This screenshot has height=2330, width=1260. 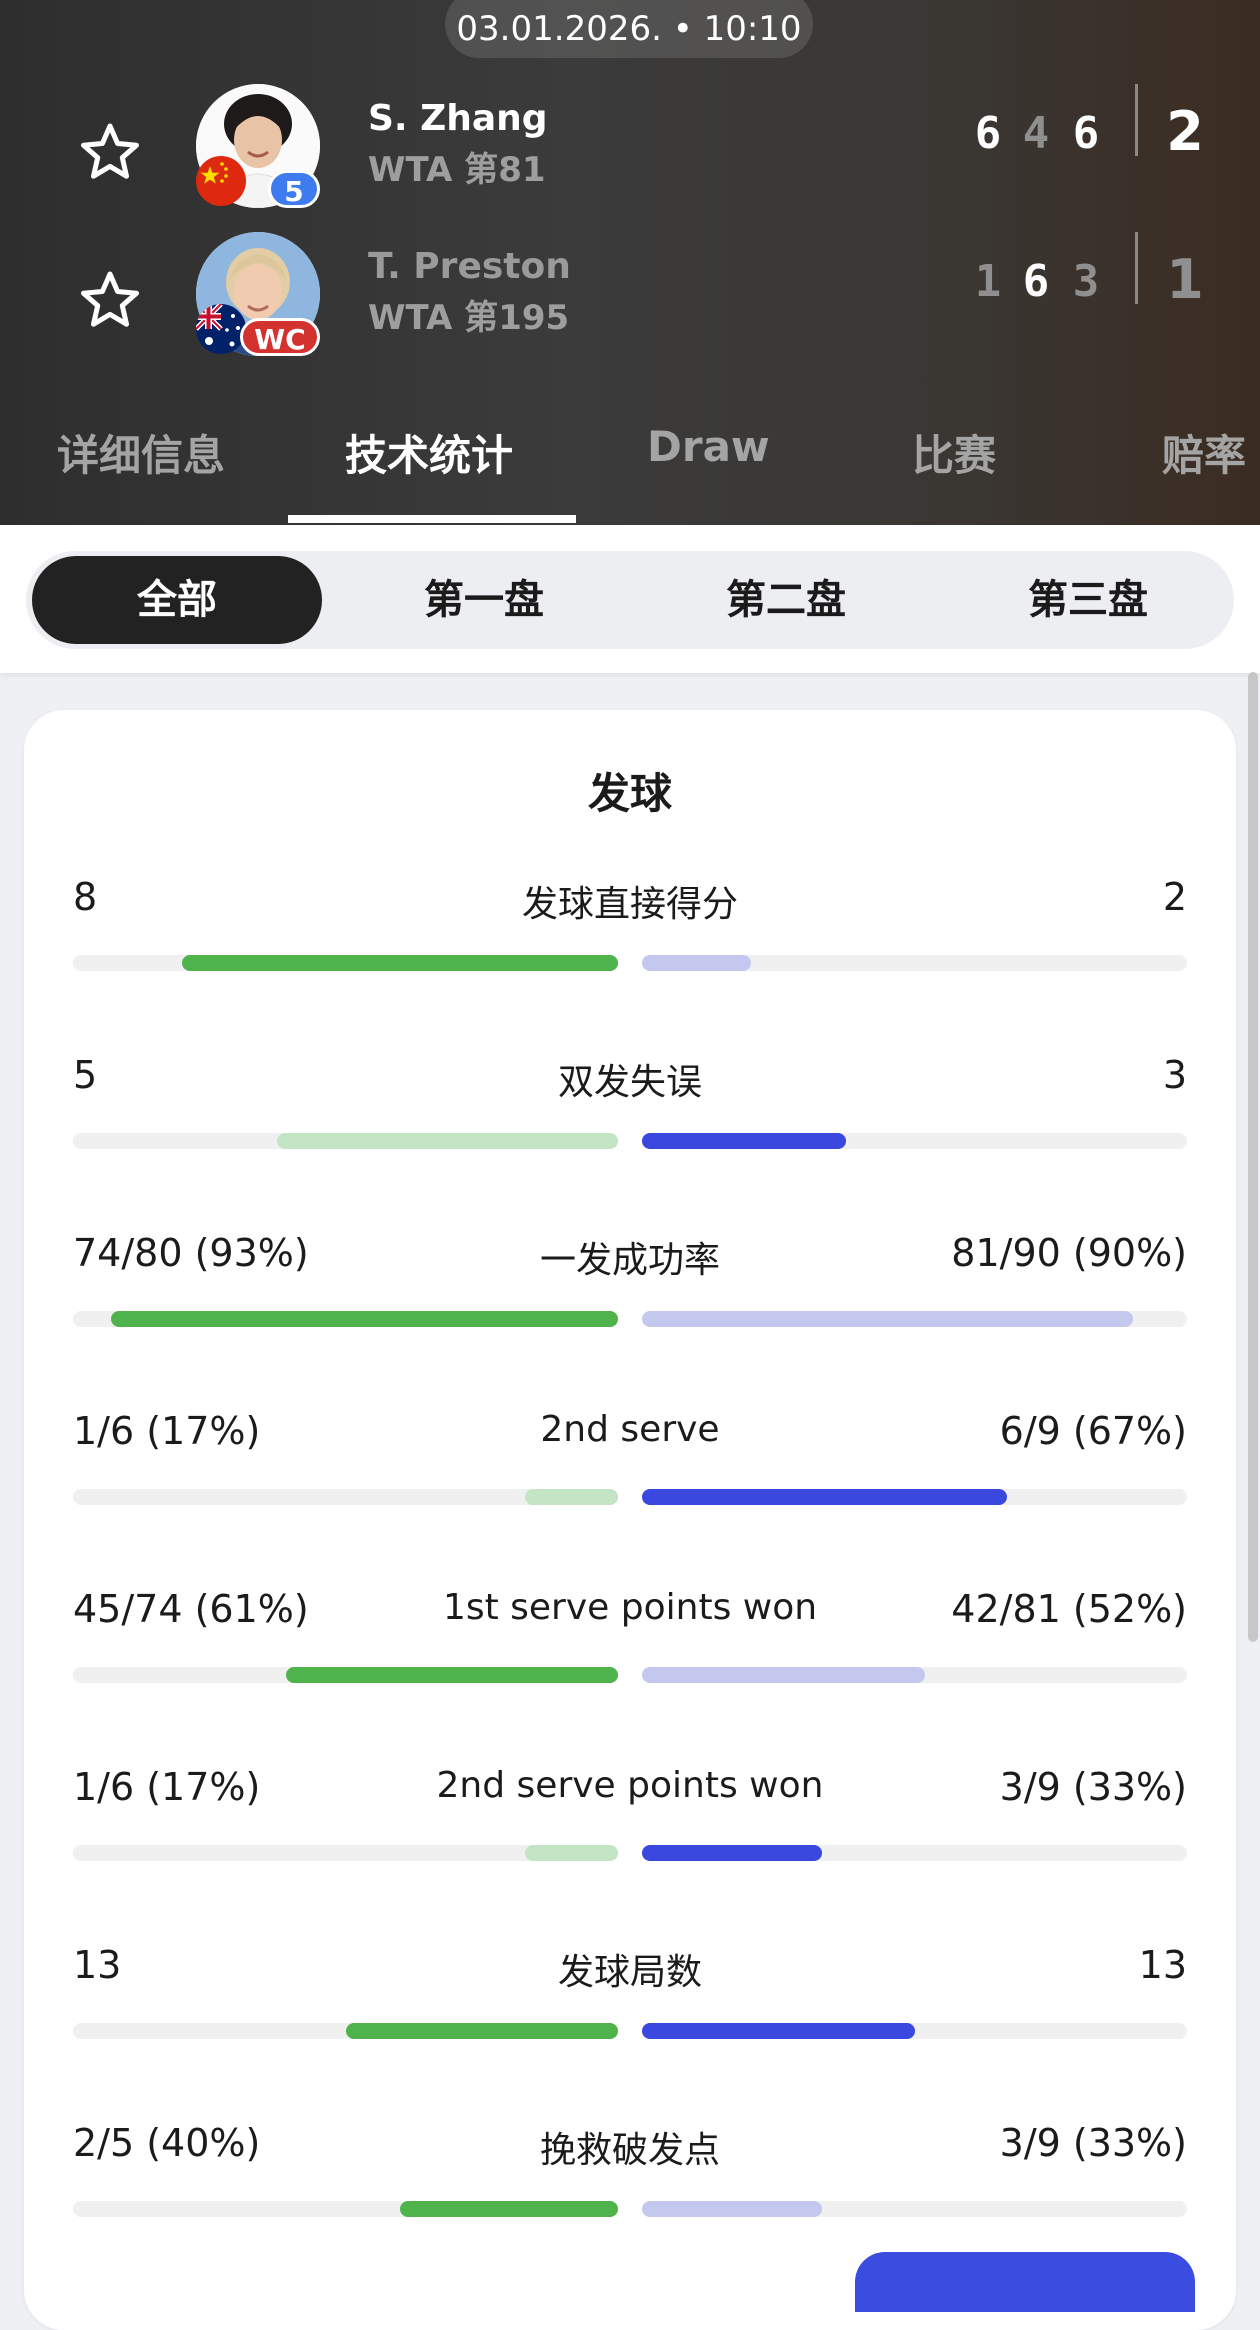 I want to click on section-title: 发球, so click(x=629, y=793).